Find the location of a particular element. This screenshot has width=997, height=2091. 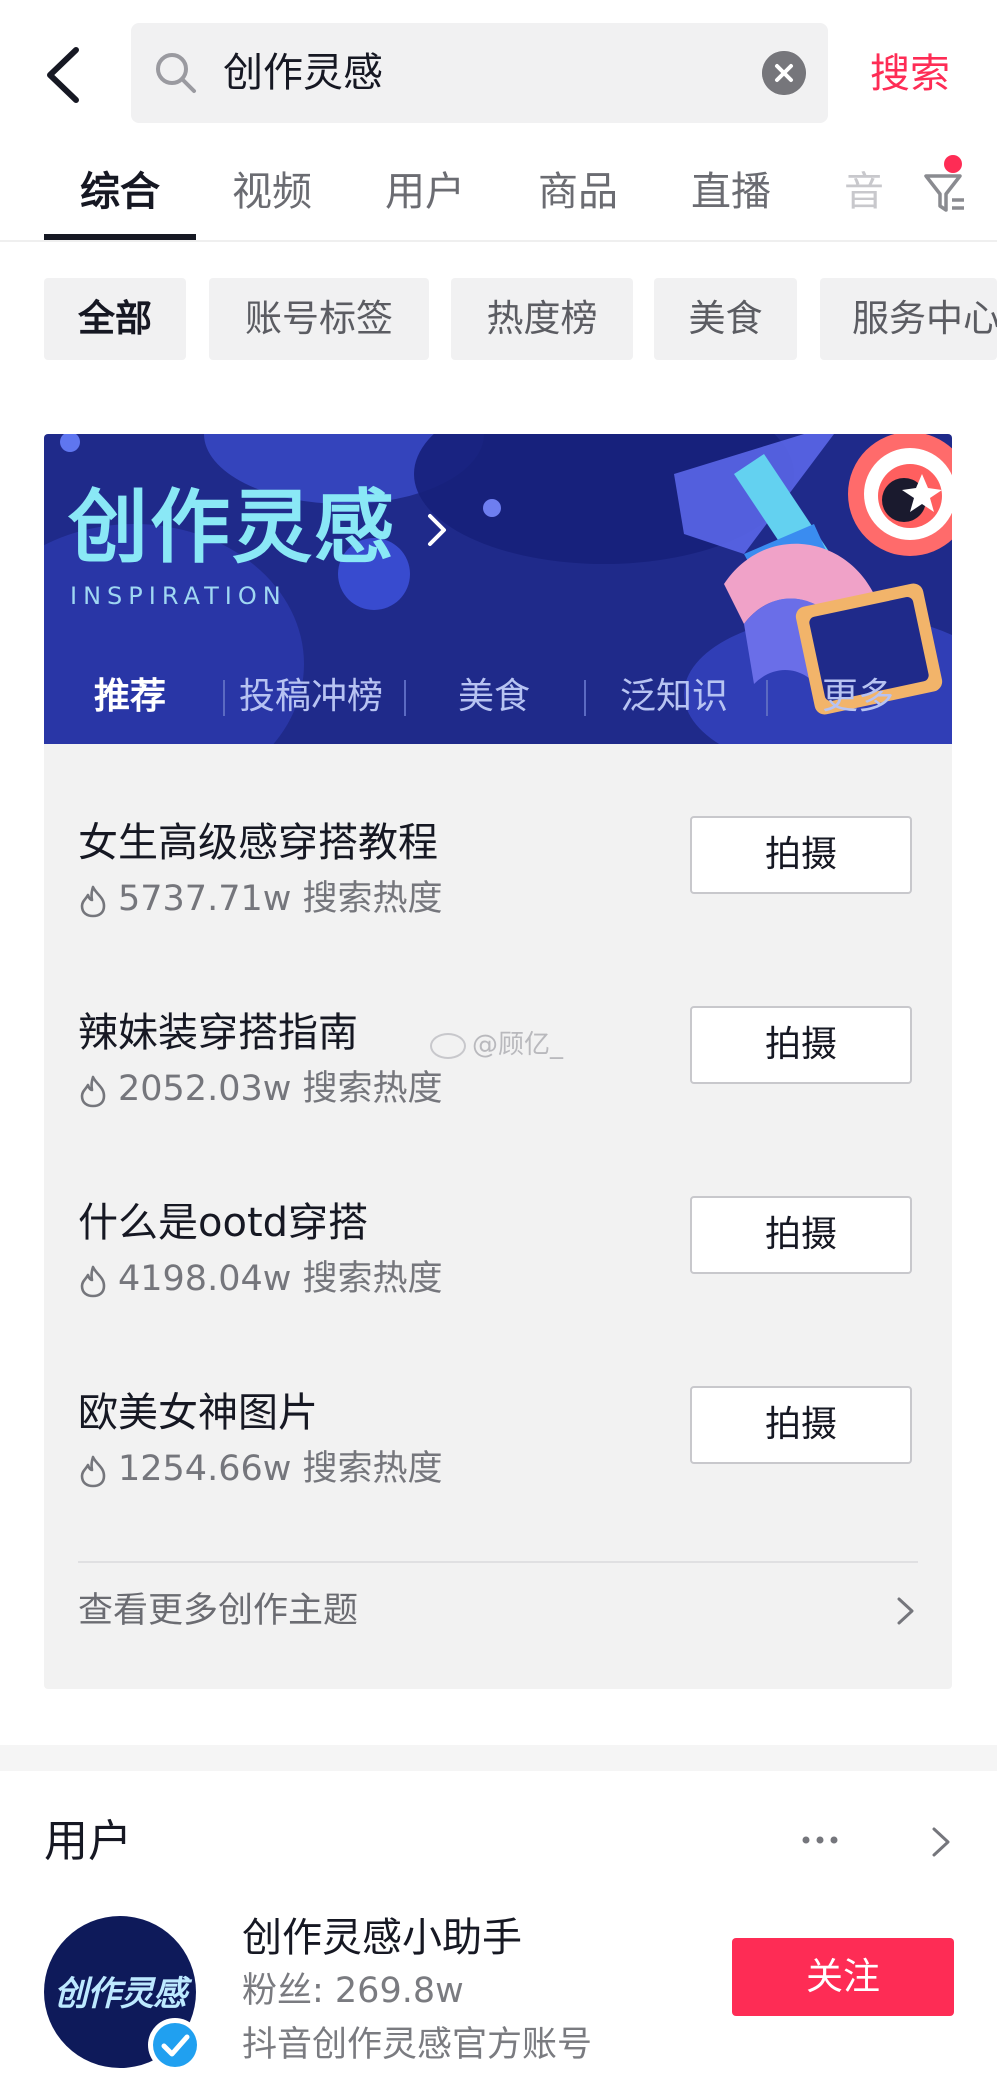

chip-hot-list: 热度榜 is located at coordinates (542, 319).